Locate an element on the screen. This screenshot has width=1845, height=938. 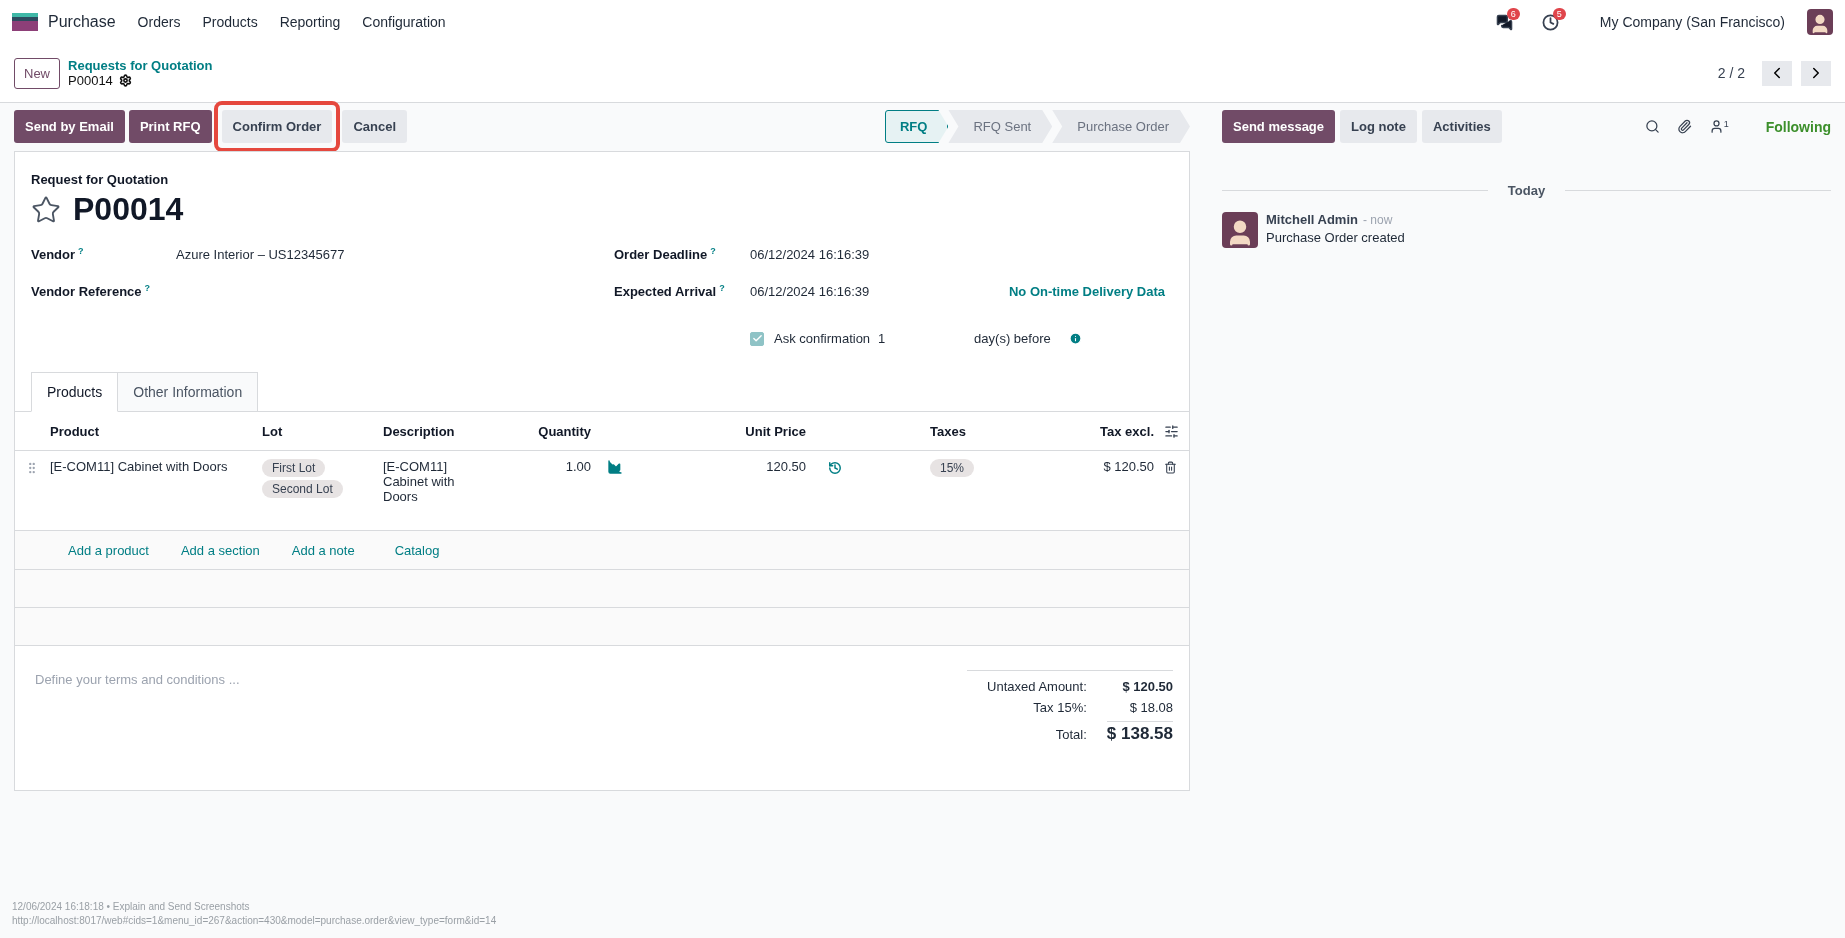
form-tab: Products is located at coordinates (75, 392).